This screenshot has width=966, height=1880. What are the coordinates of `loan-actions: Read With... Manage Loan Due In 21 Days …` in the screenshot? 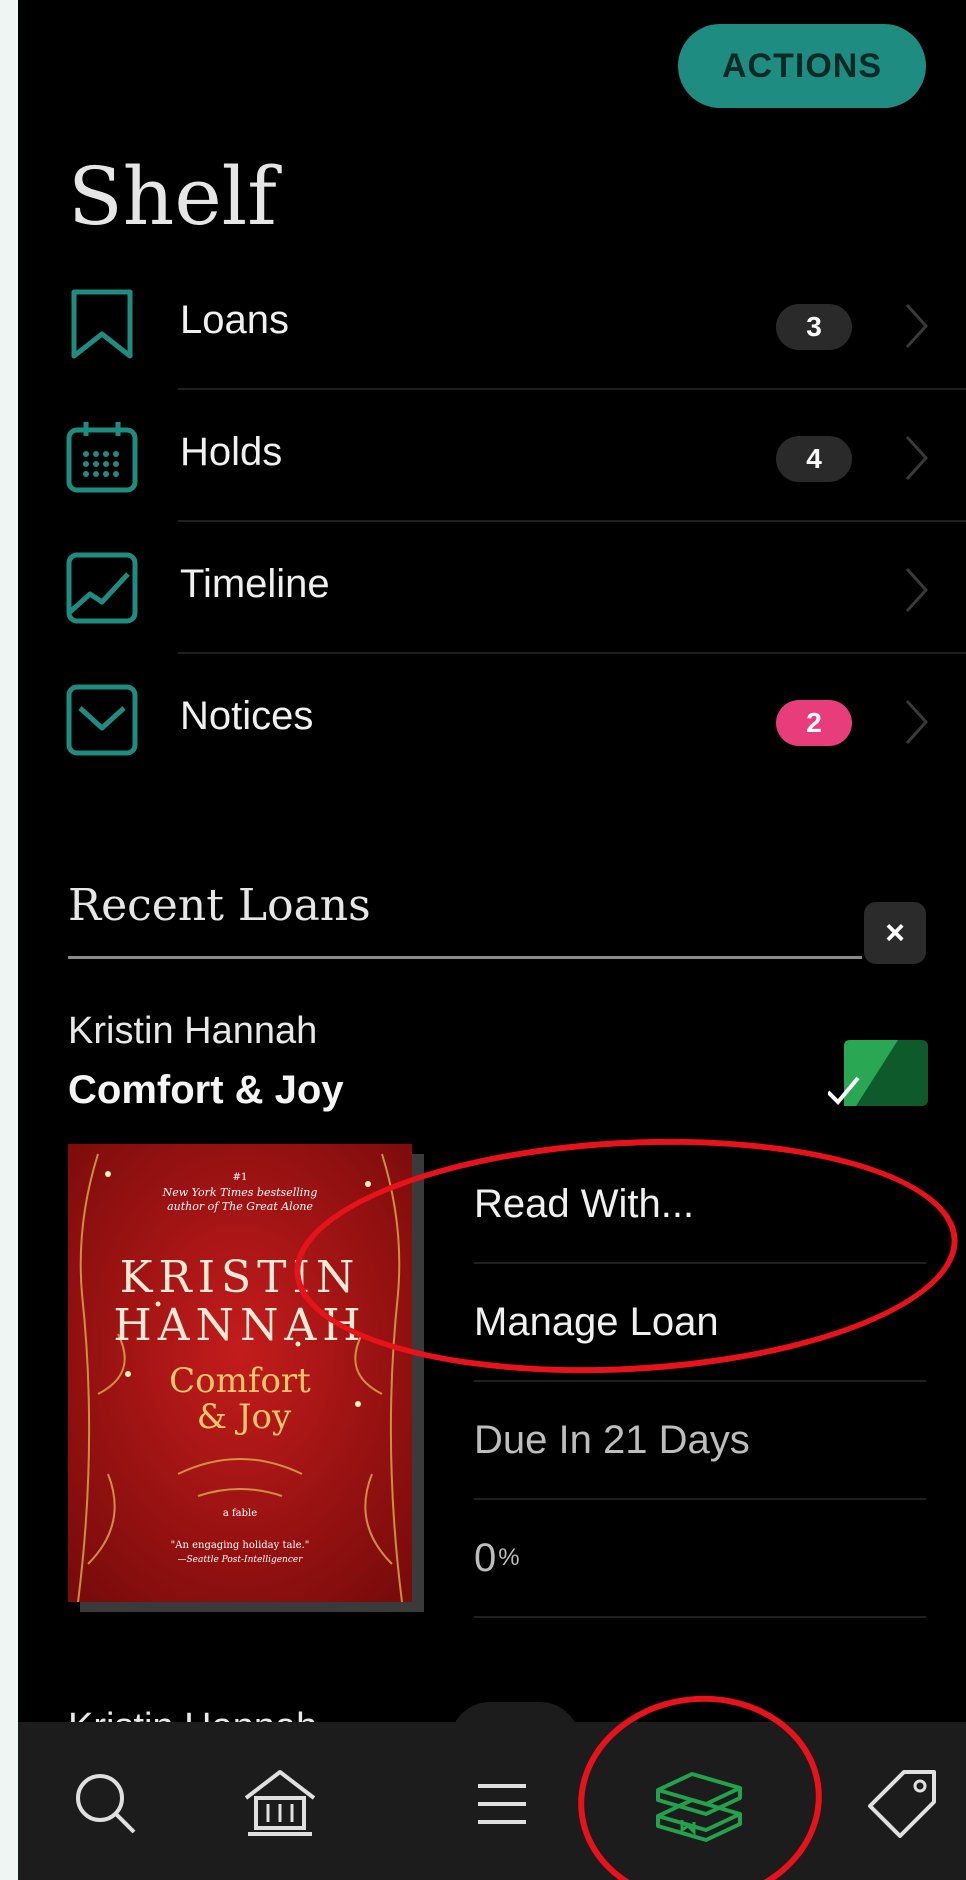 It's located at (700, 1382).